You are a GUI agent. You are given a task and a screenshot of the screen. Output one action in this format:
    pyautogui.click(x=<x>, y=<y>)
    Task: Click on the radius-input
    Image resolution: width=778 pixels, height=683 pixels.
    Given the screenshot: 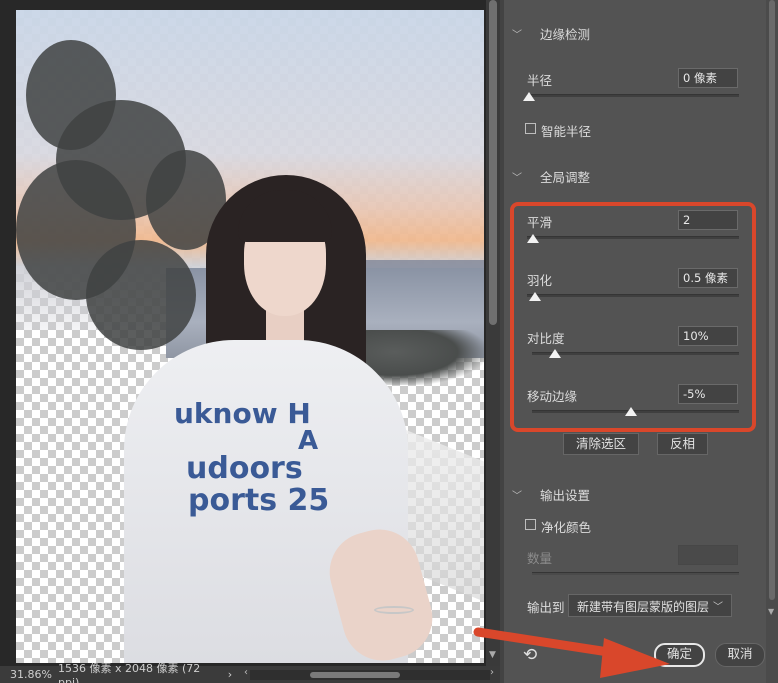 What is the action you would take?
    pyautogui.click(x=708, y=78)
    